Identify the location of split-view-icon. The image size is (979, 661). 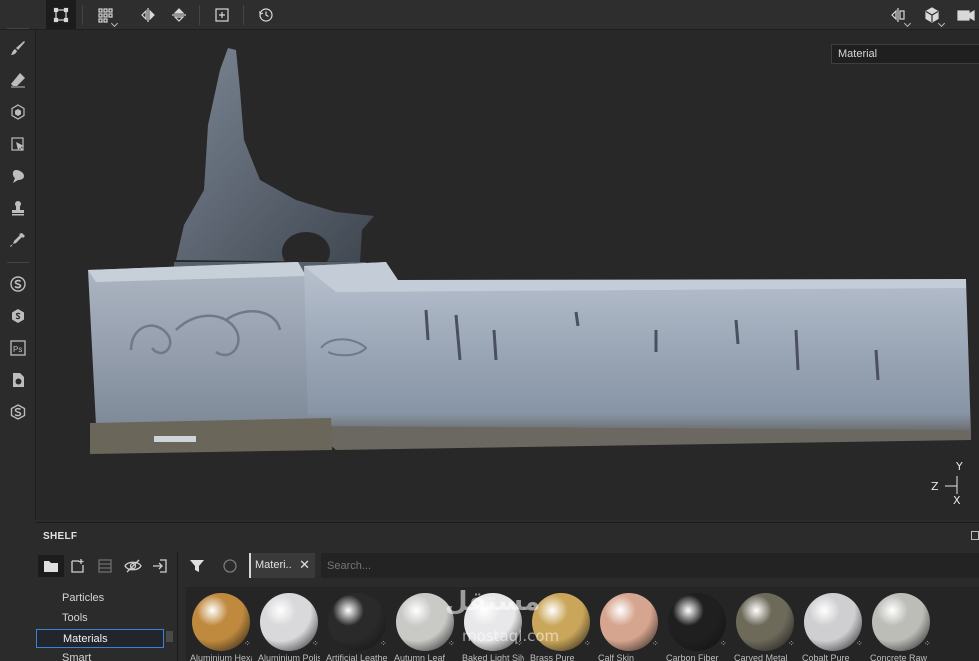
(898, 14).